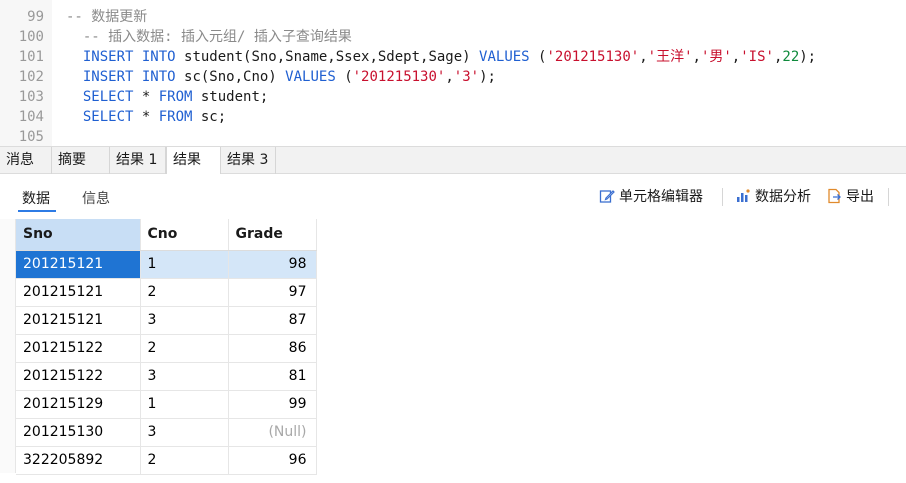  I want to click on cell-editor-label: 单元格编辑器, so click(661, 197).